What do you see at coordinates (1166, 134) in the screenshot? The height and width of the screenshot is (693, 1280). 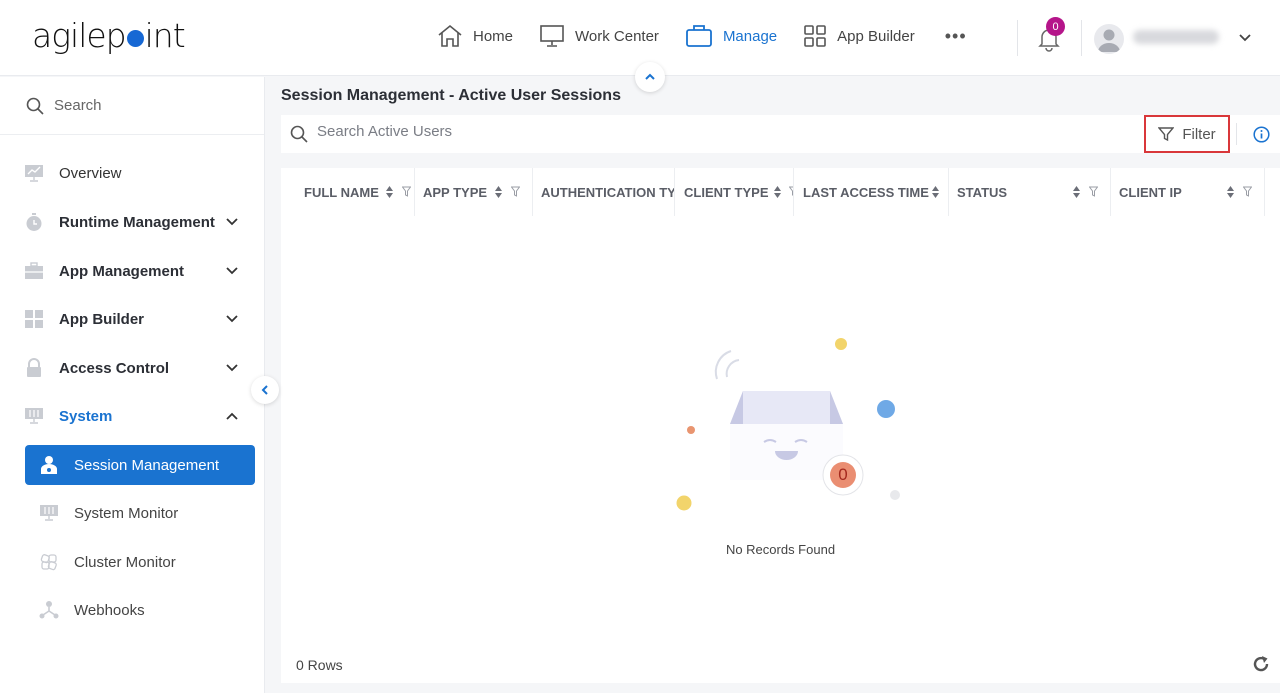 I see `funnel-icon` at bounding box center [1166, 134].